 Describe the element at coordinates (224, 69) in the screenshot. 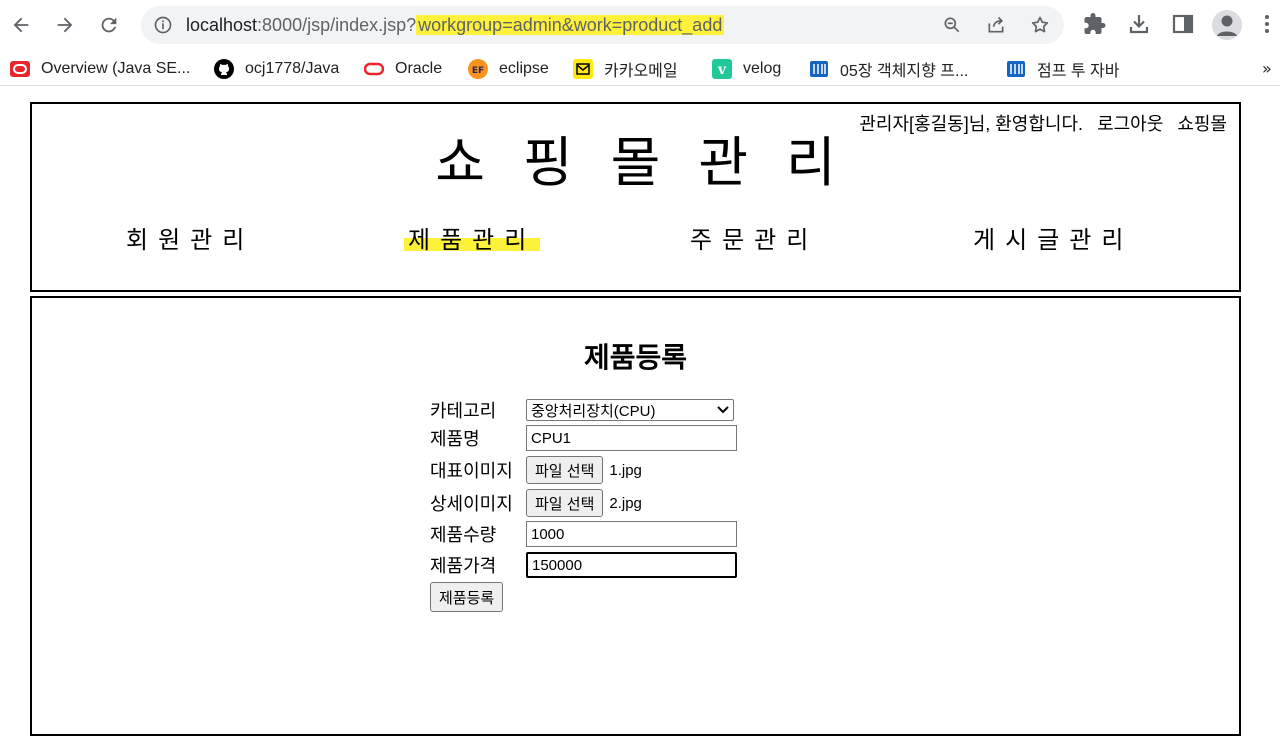

I see `github-icon` at that location.